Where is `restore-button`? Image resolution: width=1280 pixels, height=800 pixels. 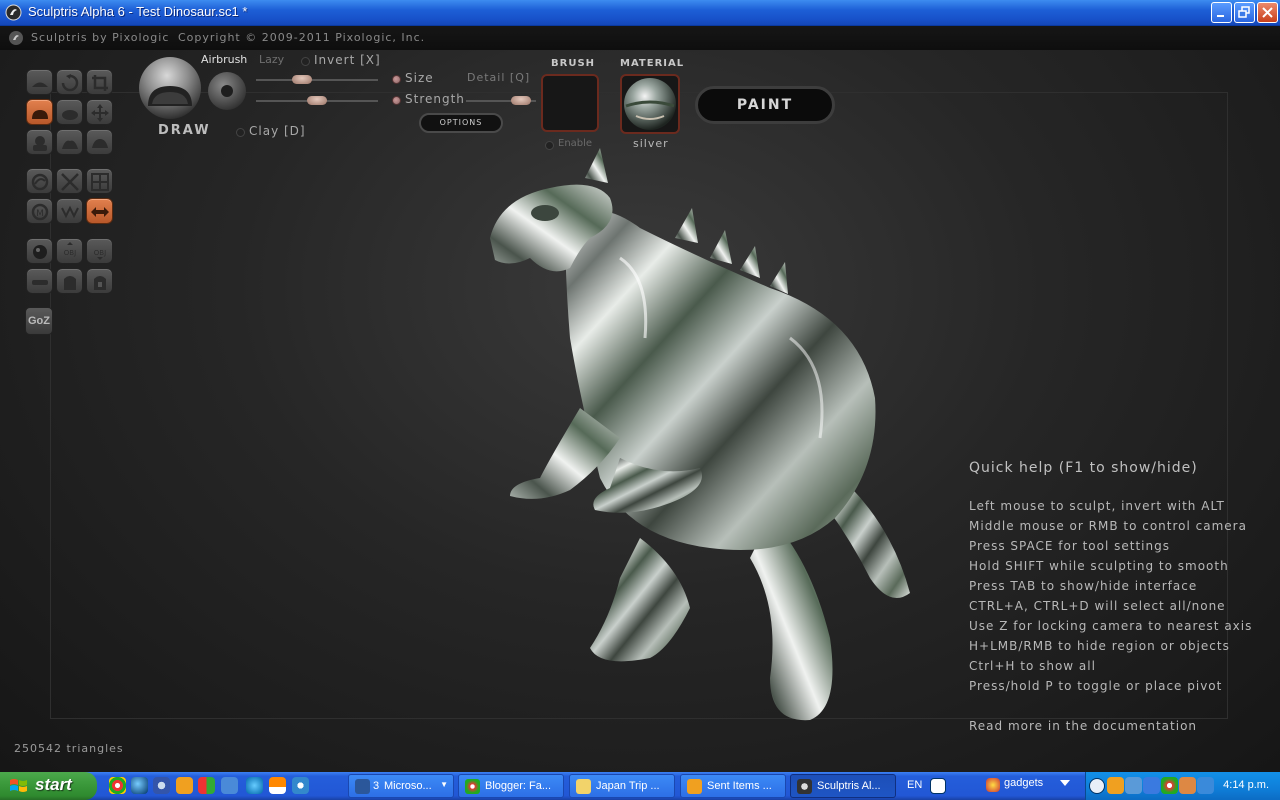 restore-button is located at coordinates (1244, 12).